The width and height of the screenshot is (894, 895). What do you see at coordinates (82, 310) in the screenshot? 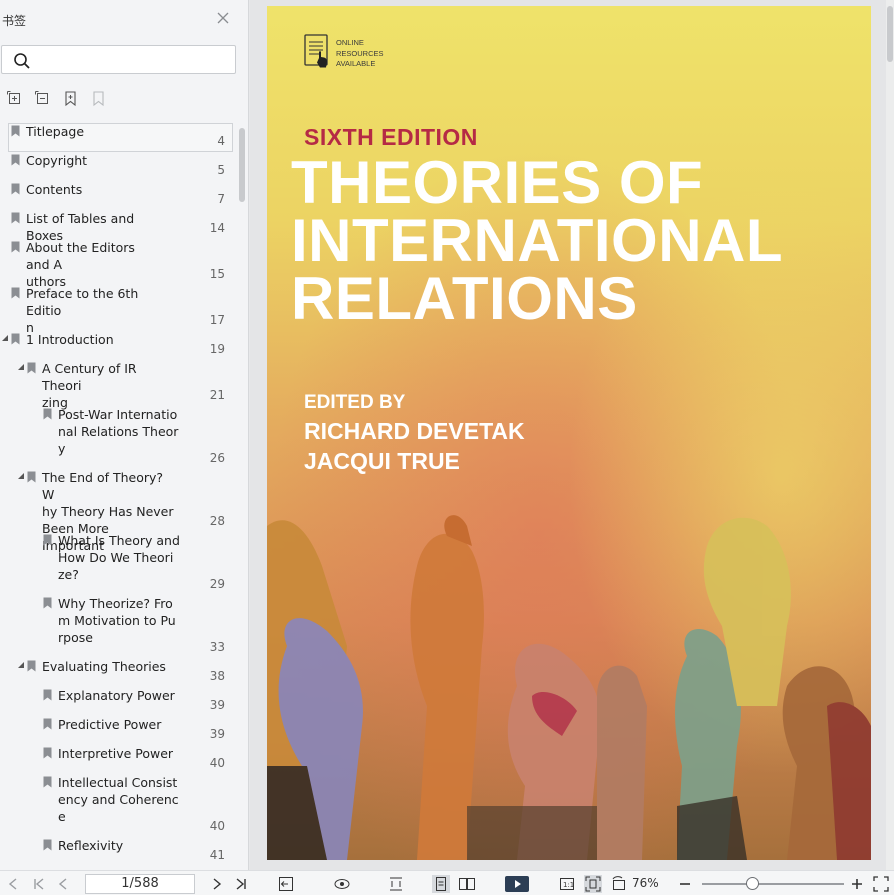
I see `bookmark-label: Preface to the 6th Editio n` at bounding box center [82, 310].